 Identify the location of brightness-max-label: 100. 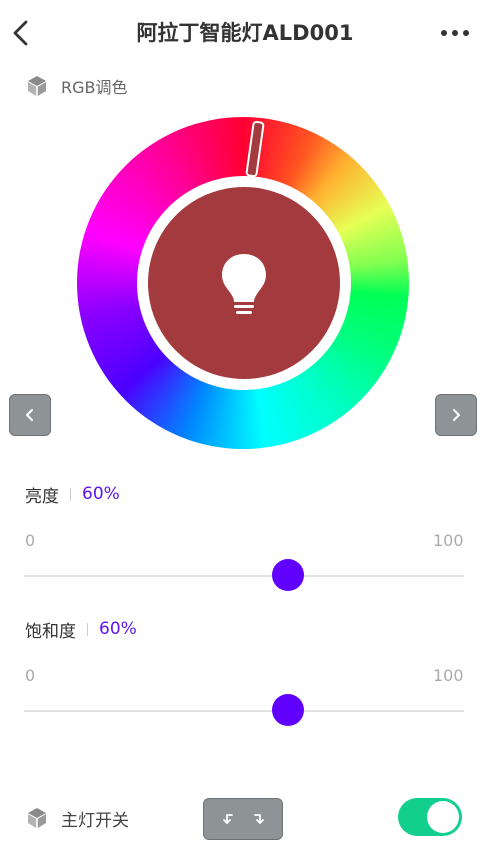
(448, 540).